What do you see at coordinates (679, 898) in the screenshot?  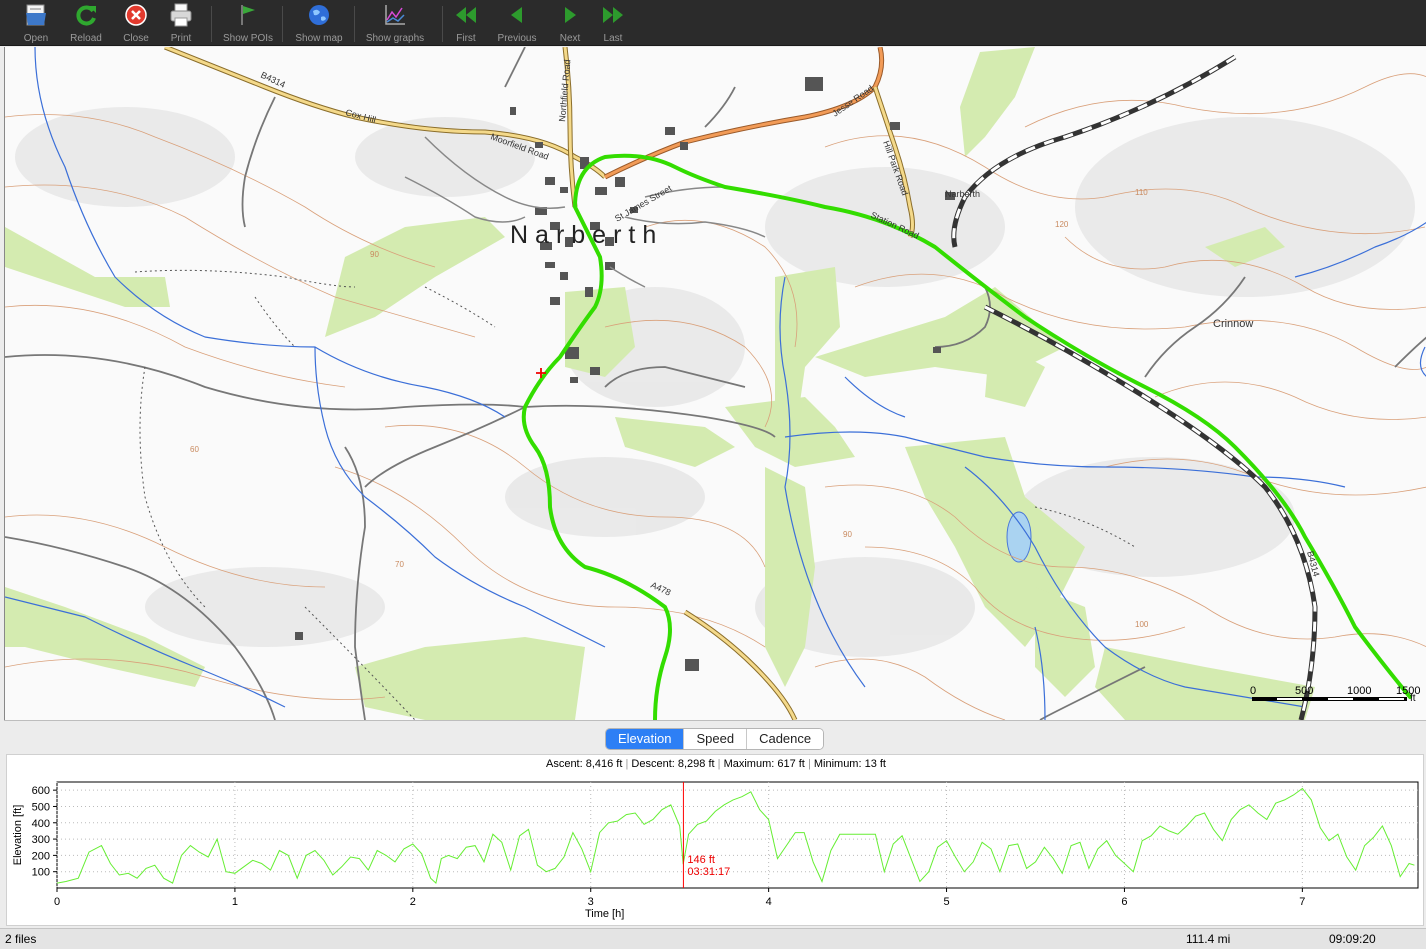 I see `x-axis: 0 1 2 3 4 5 6 7` at bounding box center [679, 898].